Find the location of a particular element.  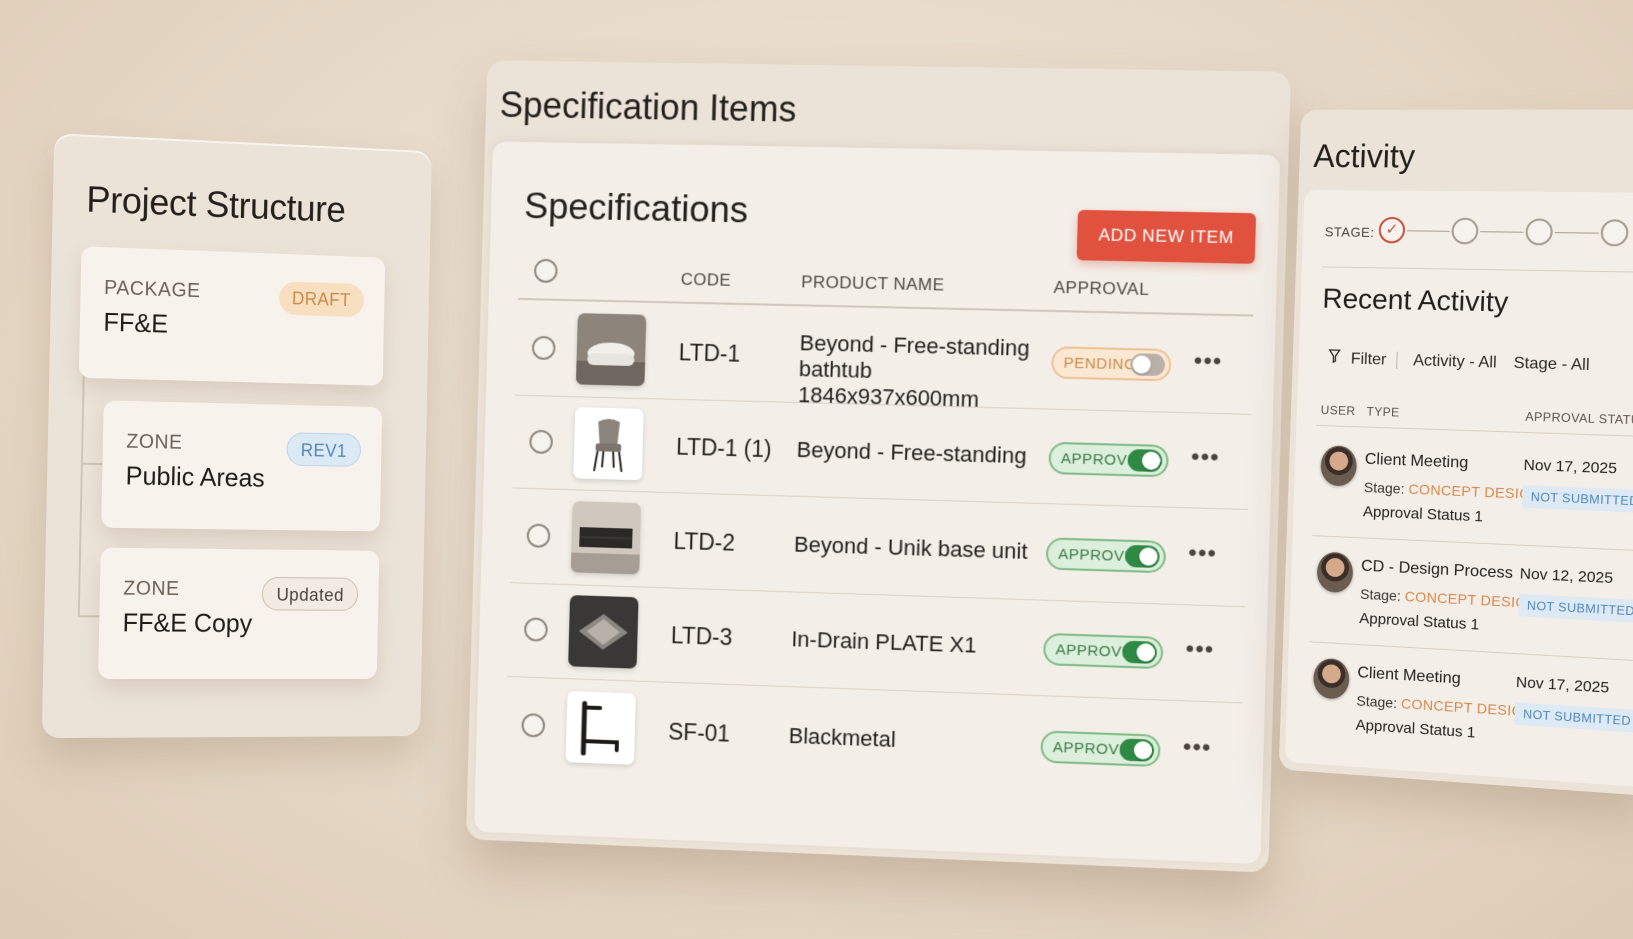

bathtub-image is located at coordinates (611, 350).